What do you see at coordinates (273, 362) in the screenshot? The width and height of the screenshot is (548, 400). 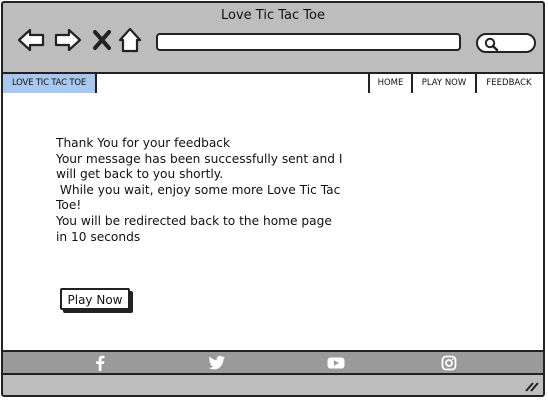 I see `footer-bar` at bounding box center [273, 362].